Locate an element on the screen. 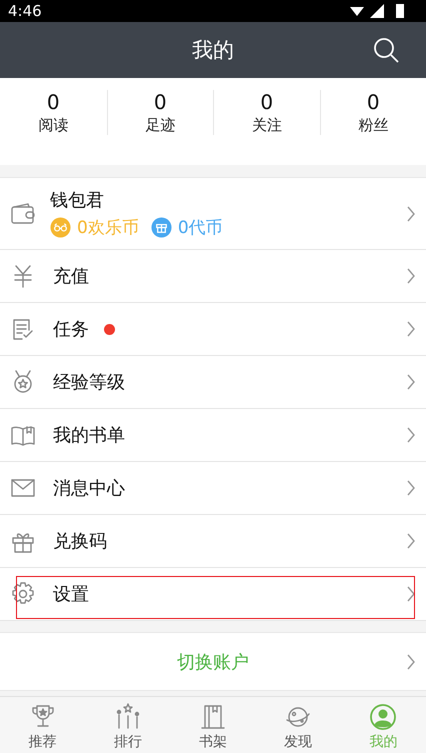 The image size is (426, 753). menu-label: 经验等级 is located at coordinates (89, 382).